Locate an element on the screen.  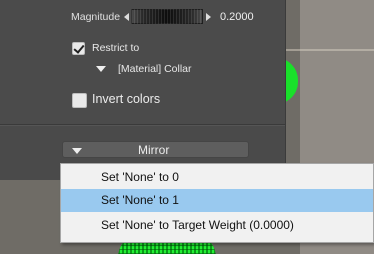
panel-edge is located at coordinates (285, 90).